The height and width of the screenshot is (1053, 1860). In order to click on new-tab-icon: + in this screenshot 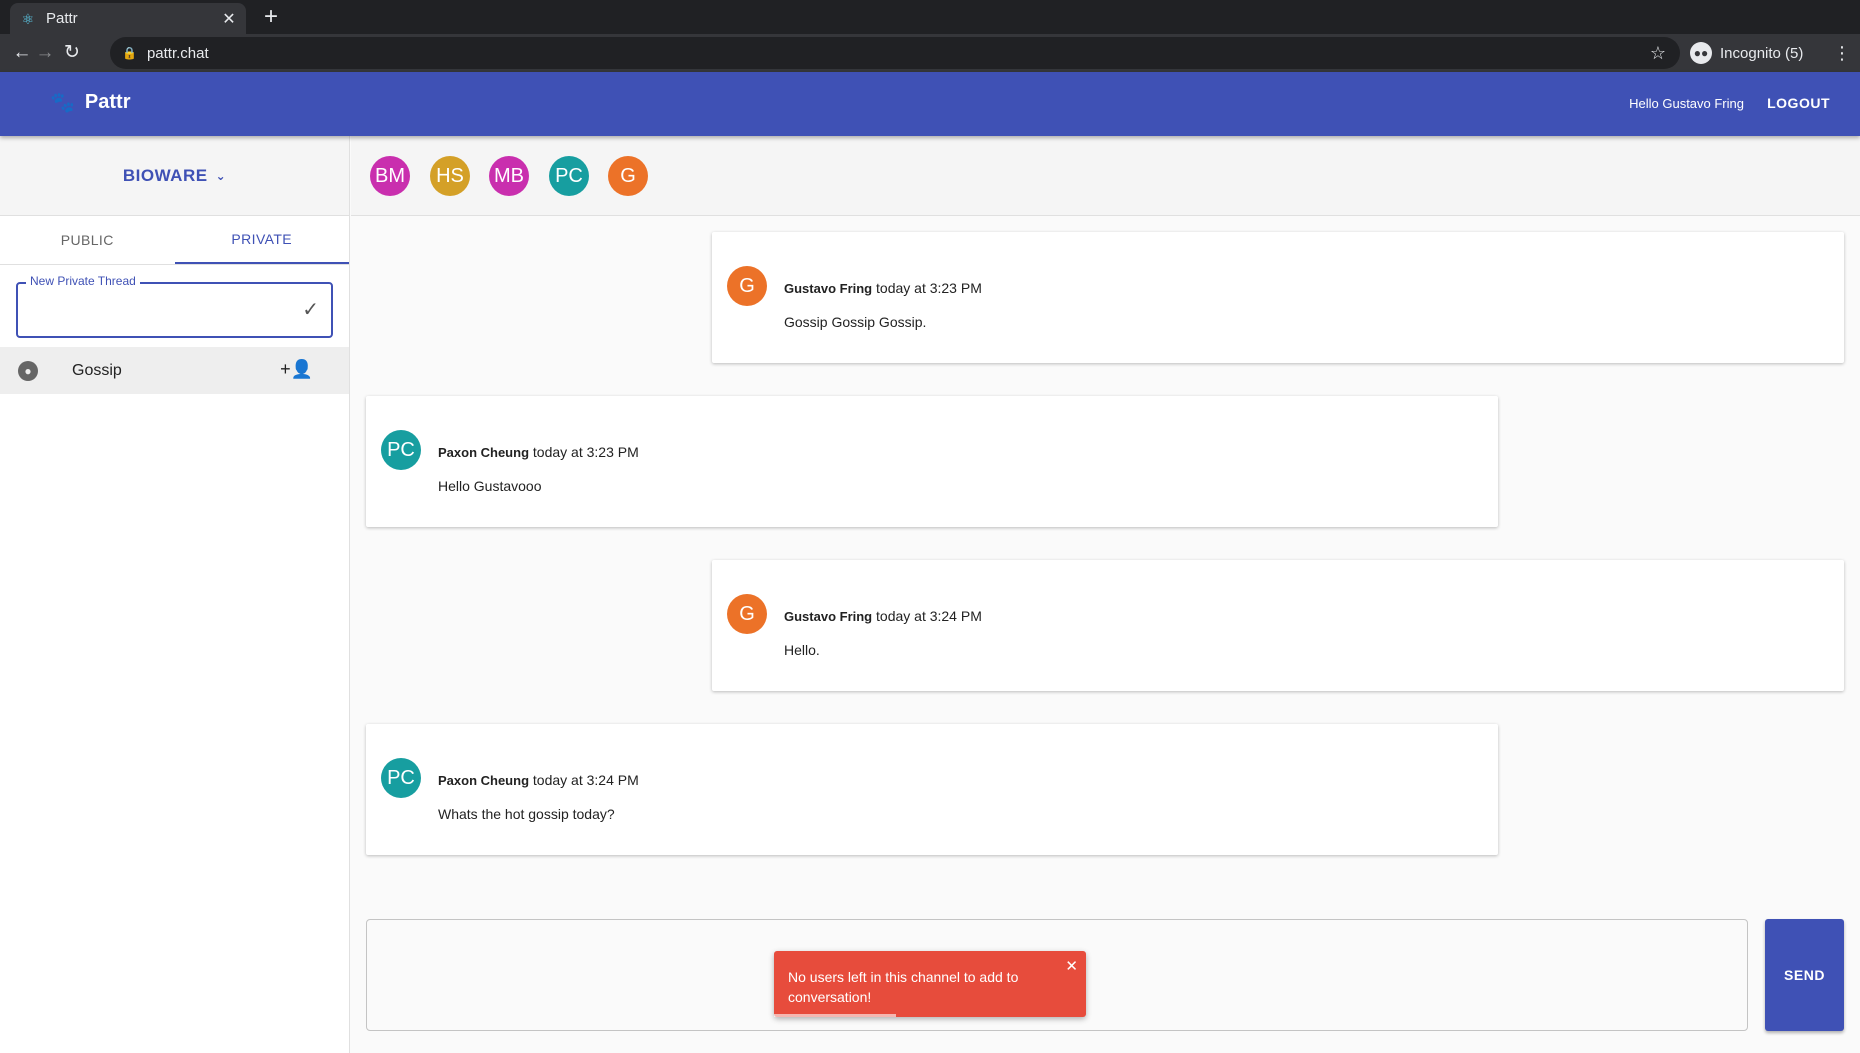, I will do `click(271, 17)`.